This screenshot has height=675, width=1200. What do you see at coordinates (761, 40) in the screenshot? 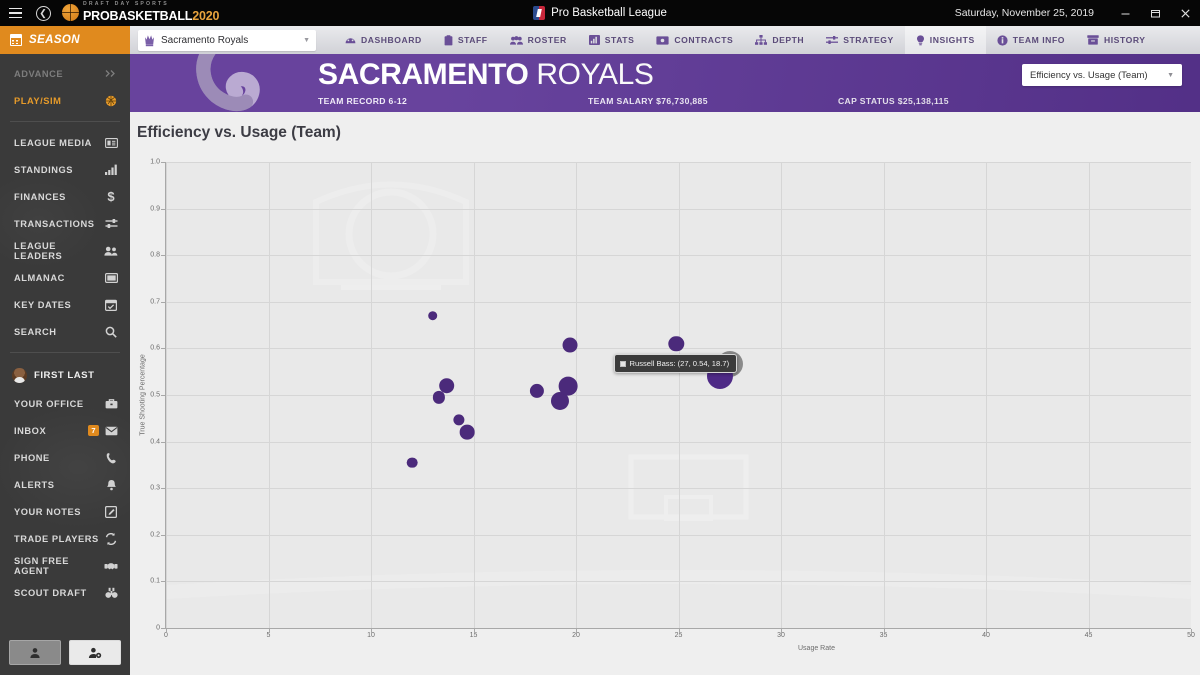
I see `hierarchy-icon` at bounding box center [761, 40].